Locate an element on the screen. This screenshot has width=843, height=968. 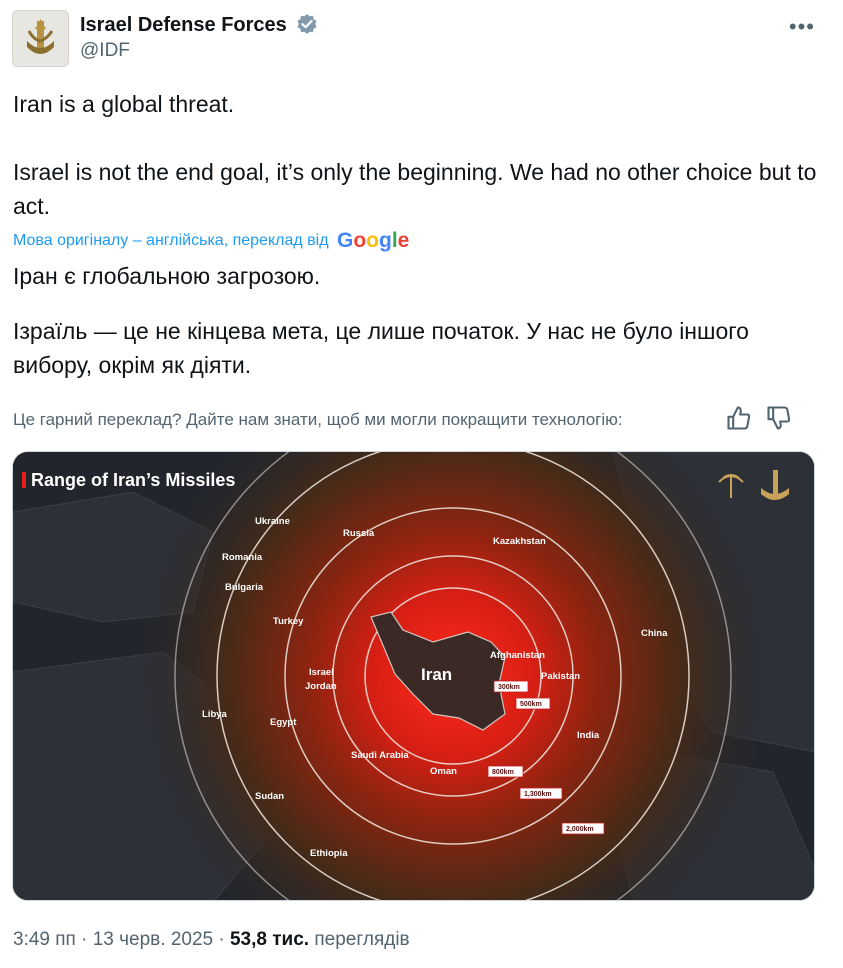
verified-badge-icon is located at coordinates (307, 24).